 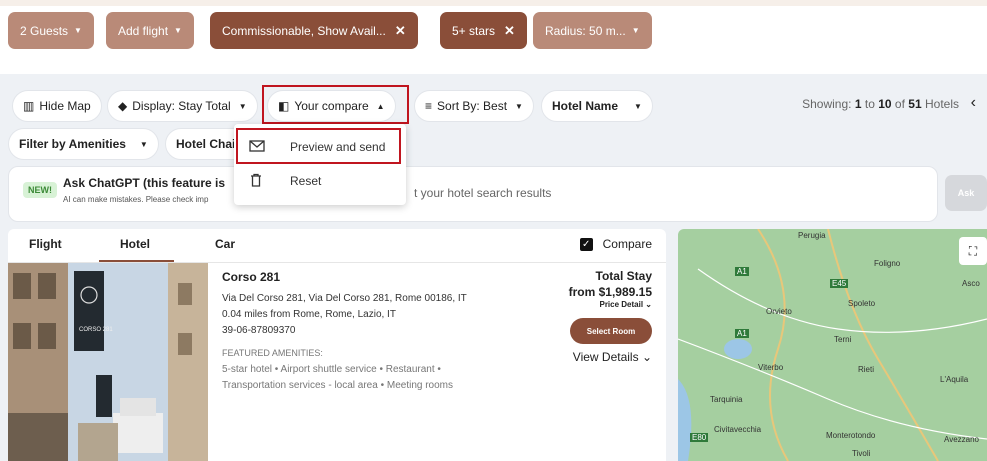 What do you see at coordinates (29, 106) in the screenshot?
I see `map-icon: ▥` at bounding box center [29, 106].